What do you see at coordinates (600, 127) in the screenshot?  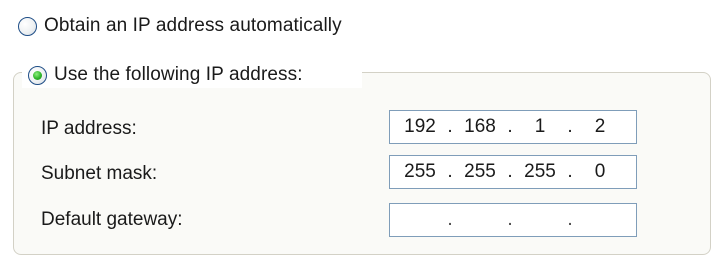 I see `ip-address-octet-4: 2` at bounding box center [600, 127].